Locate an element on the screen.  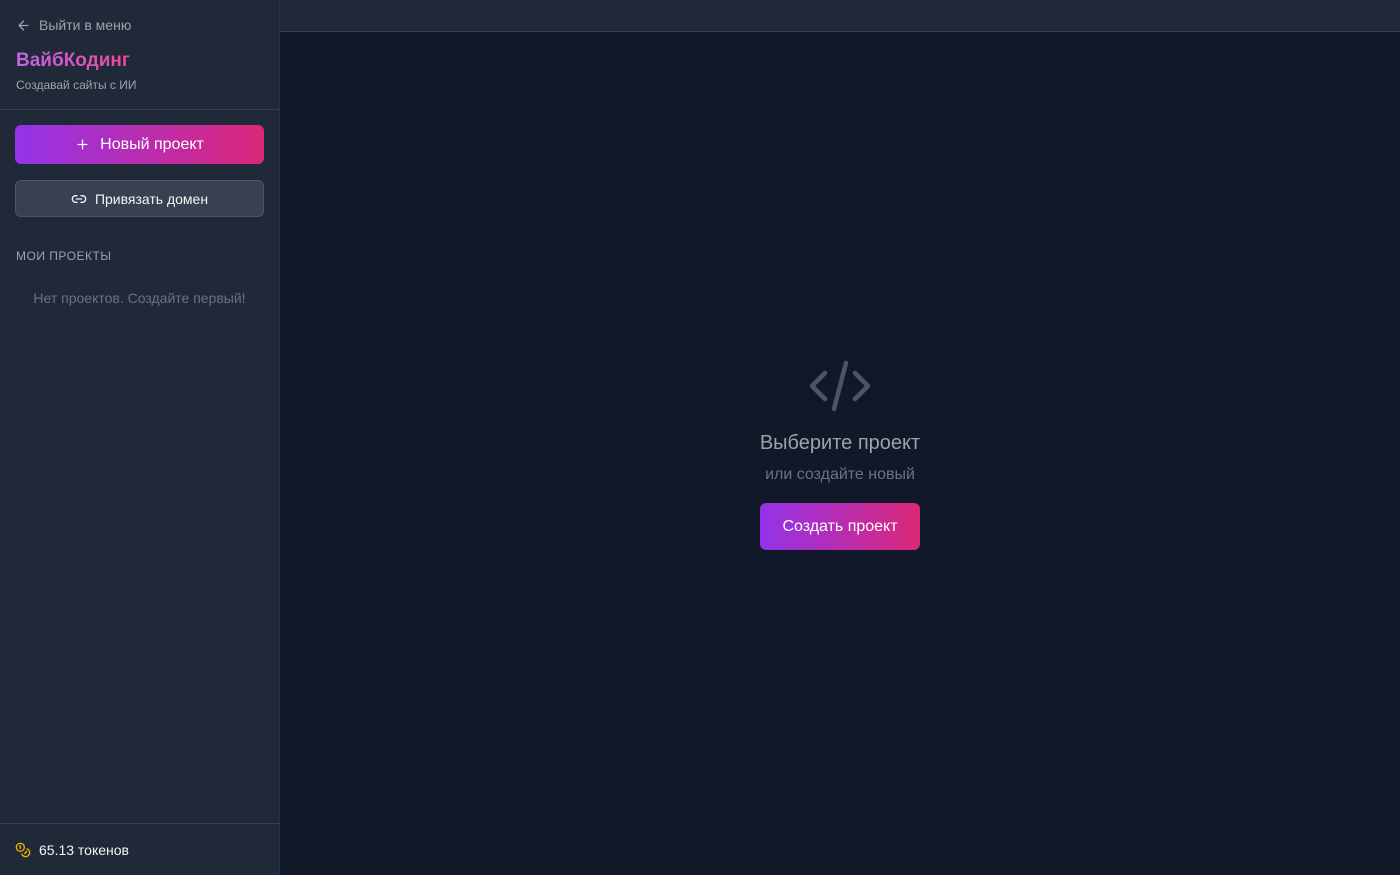
create-project-button: Создать проект is located at coordinates (840, 526).